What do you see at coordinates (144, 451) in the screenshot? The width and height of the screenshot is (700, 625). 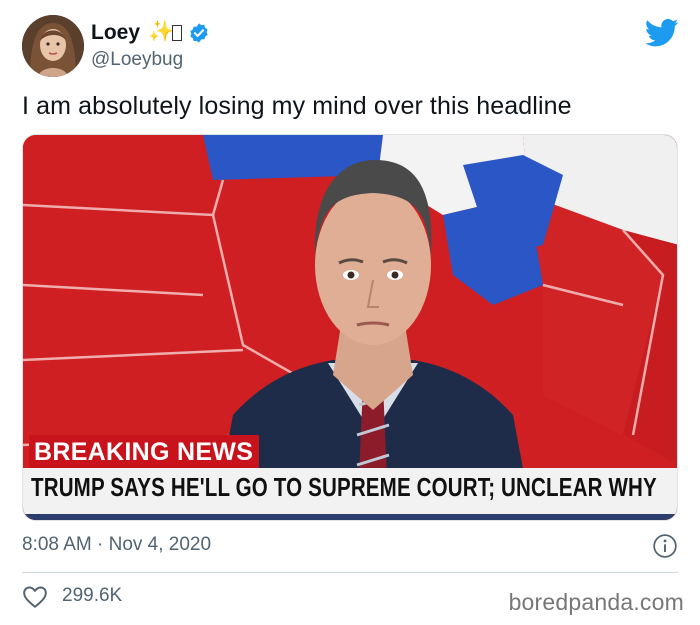 I see `breaking-news-banner: BREAKING NEWS` at bounding box center [144, 451].